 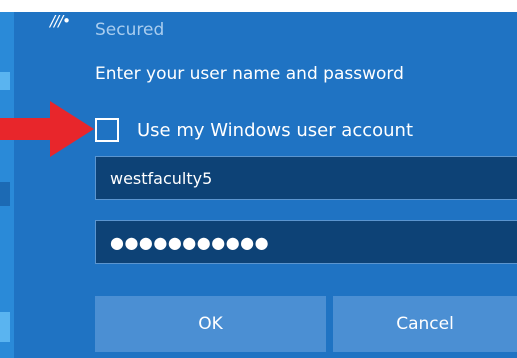 What do you see at coordinates (306, 178) in the screenshot?
I see `username-field: westfaculty5` at bounding box center [306, 178].